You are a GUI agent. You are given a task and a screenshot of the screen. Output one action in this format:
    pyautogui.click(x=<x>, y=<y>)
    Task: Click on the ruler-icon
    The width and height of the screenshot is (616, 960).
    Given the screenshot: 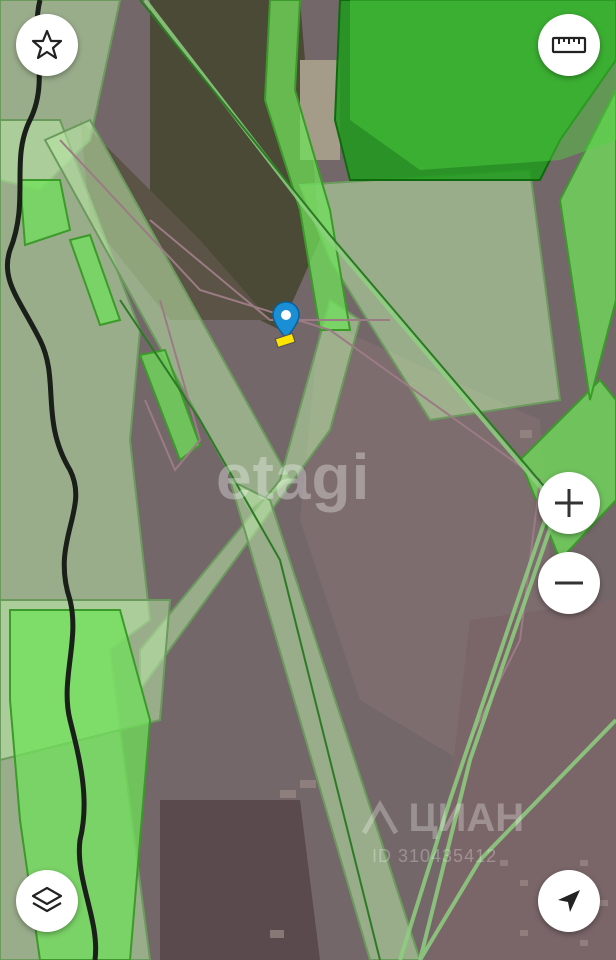 What is the action you would take?
    pyautogui.click(x=569, y=45)
    